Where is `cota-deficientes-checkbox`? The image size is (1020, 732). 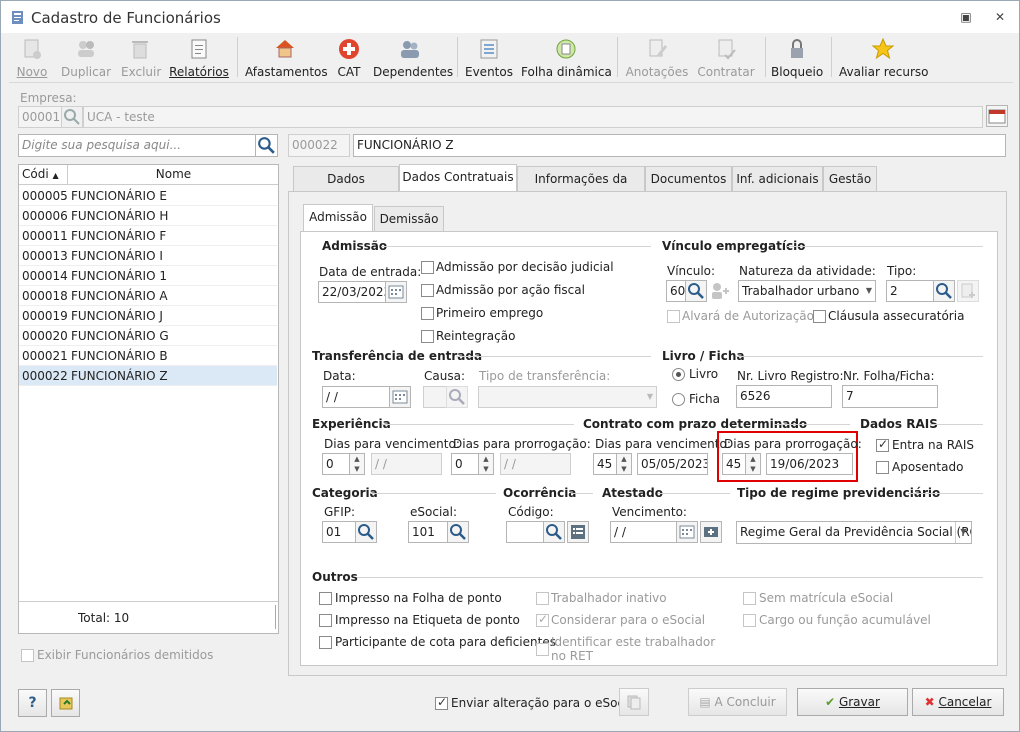
cota-deficientes-checkbox is located at coordinates (325, 642).